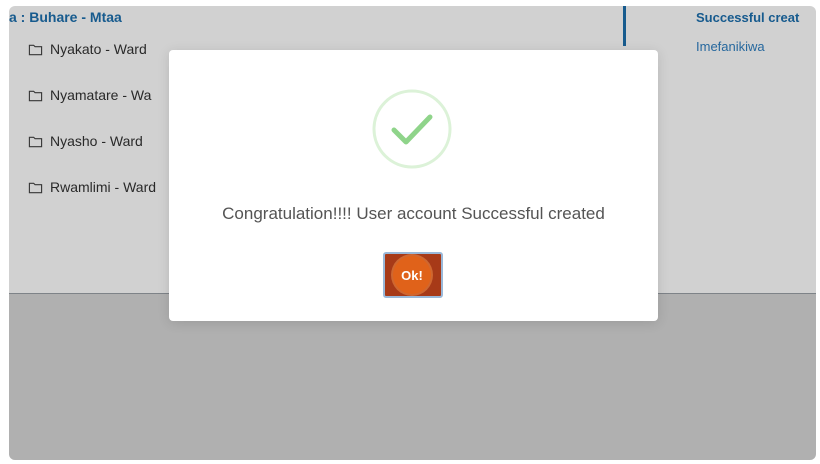 This screenshot has height=464, width=820. I want to click on ok-button: Ok!, so click(413, 275).